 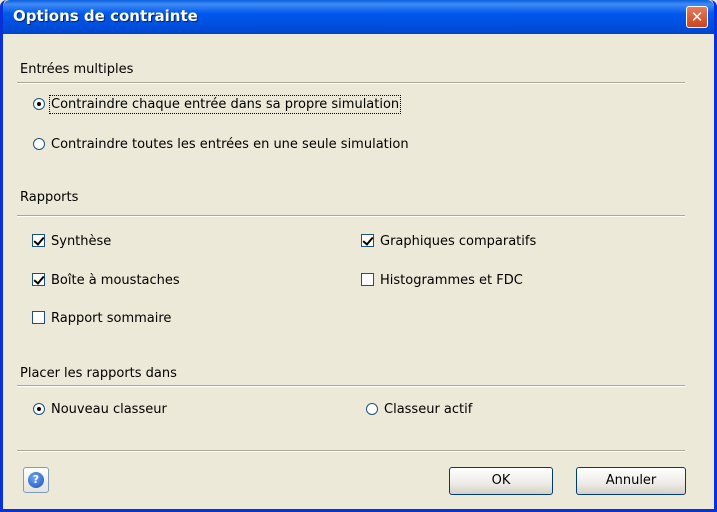 I want to click on close-icon: ✕, so click(x=697, y=17).